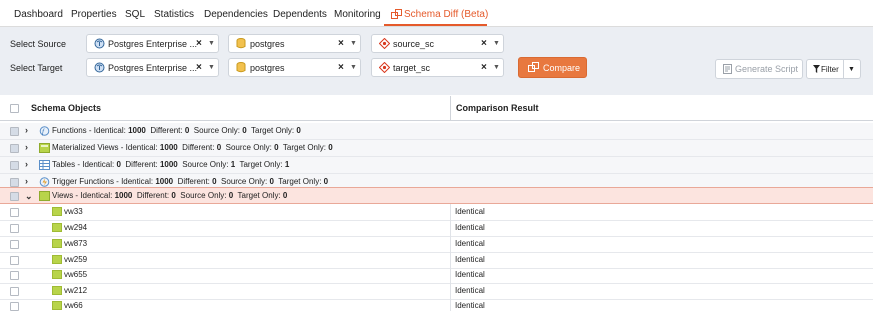 The width and height of the screenshot is (873, 311). Describe the element at coordinates (436, 275) in the screenshot. I see `table-row: vw655 Identical` at that location.